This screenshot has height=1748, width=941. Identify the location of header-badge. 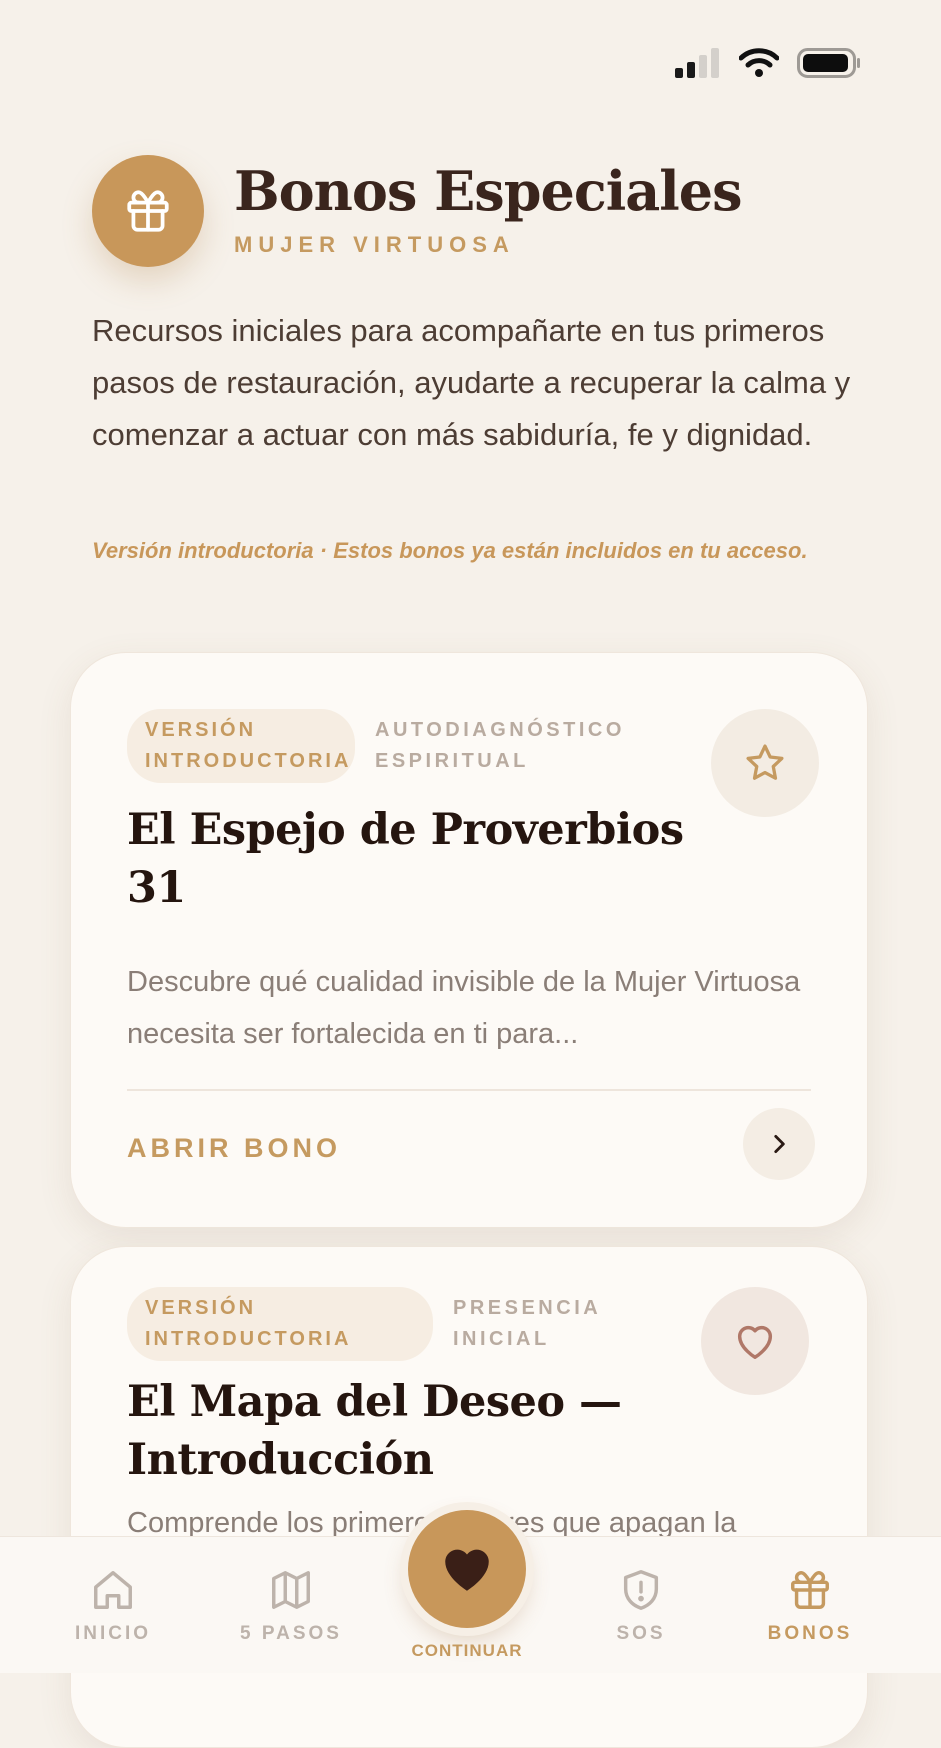
(148, 211).